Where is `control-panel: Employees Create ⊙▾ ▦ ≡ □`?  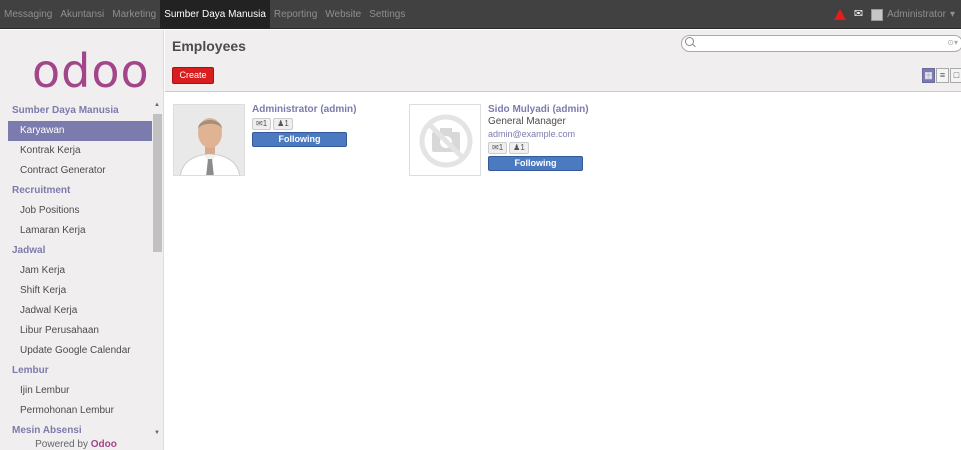
control-panel: Employees Create ⊙▾ ▦ ≡ □ is located at coordinates (563, 61).